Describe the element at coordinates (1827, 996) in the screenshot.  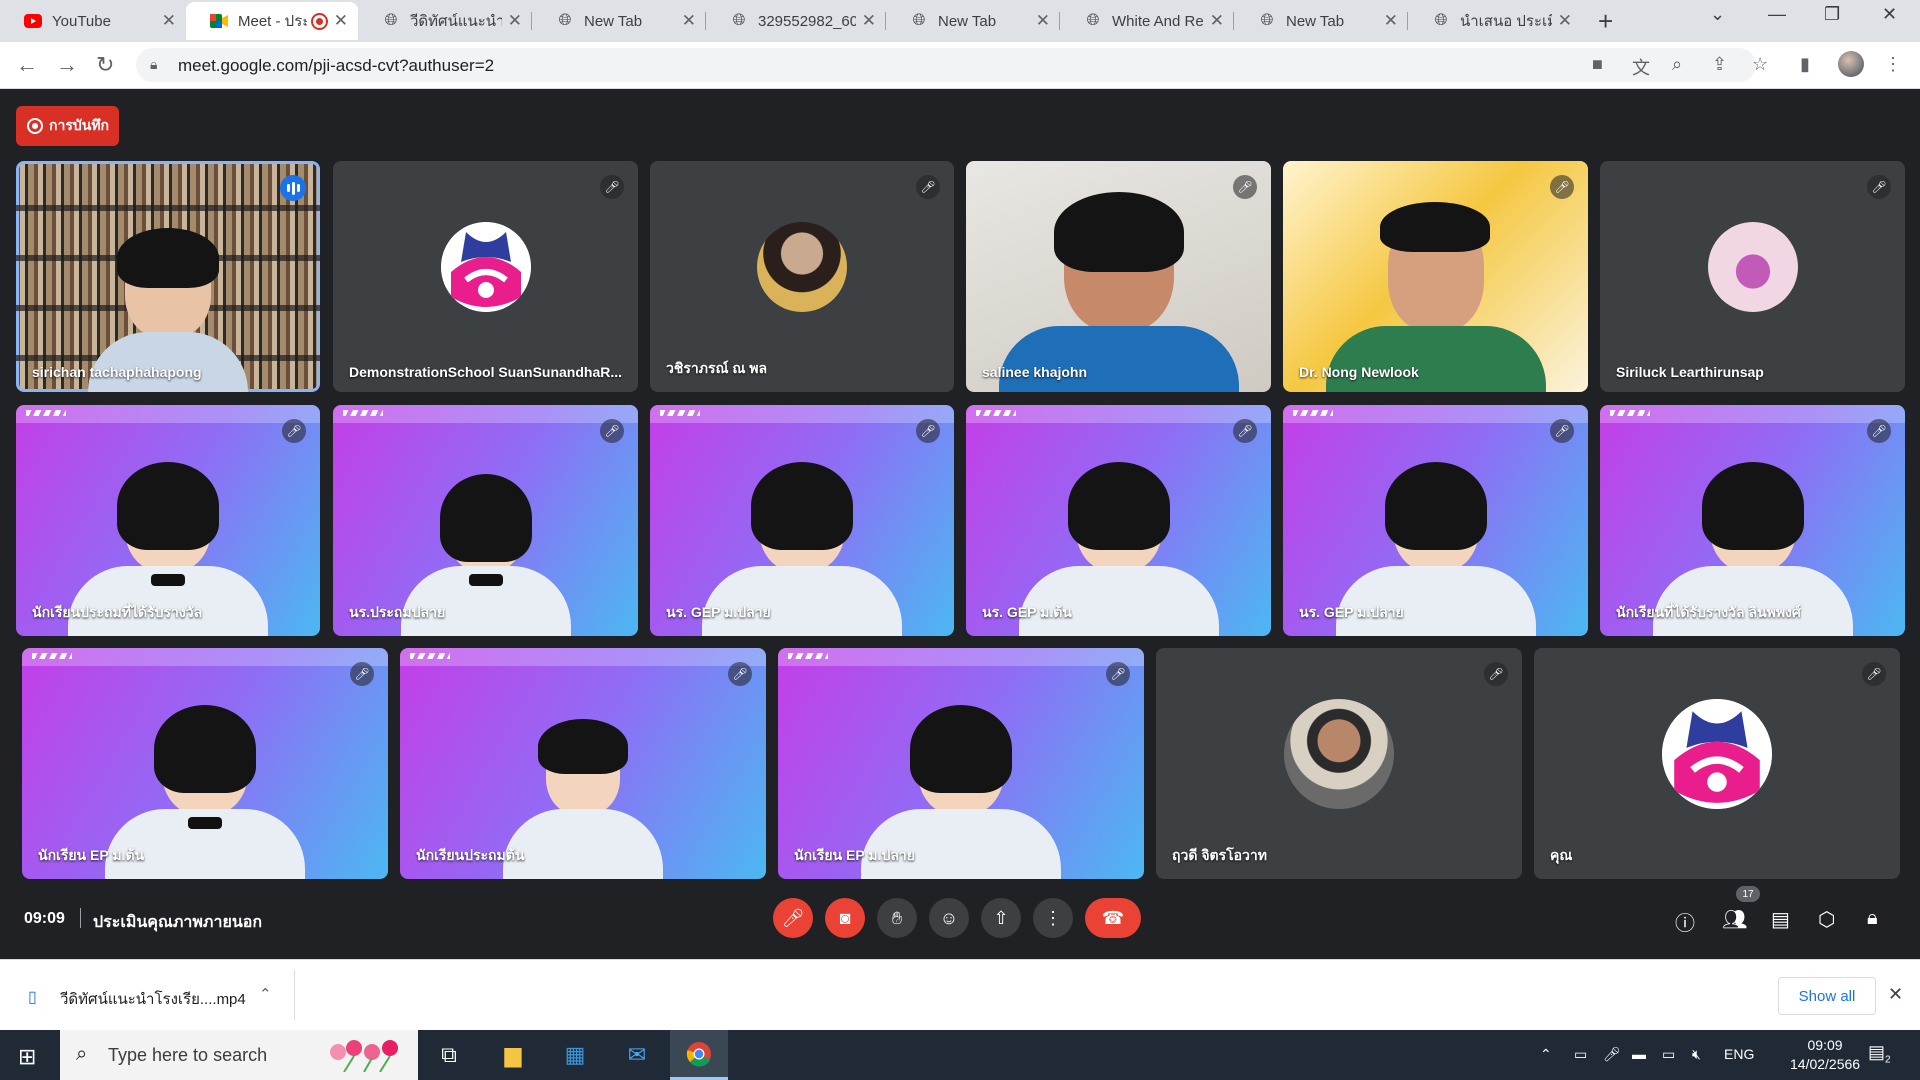
I see `show-all-button: Show all` at that location.